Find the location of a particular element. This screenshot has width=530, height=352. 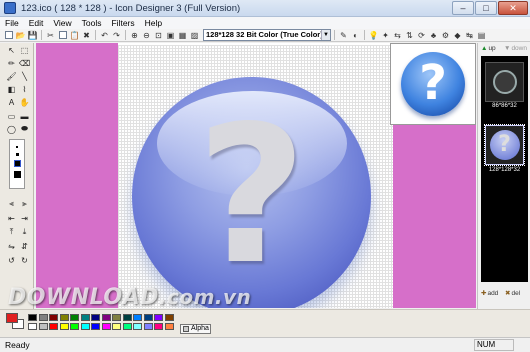

list-item-selected: ? is located at coordinates (504, 145).